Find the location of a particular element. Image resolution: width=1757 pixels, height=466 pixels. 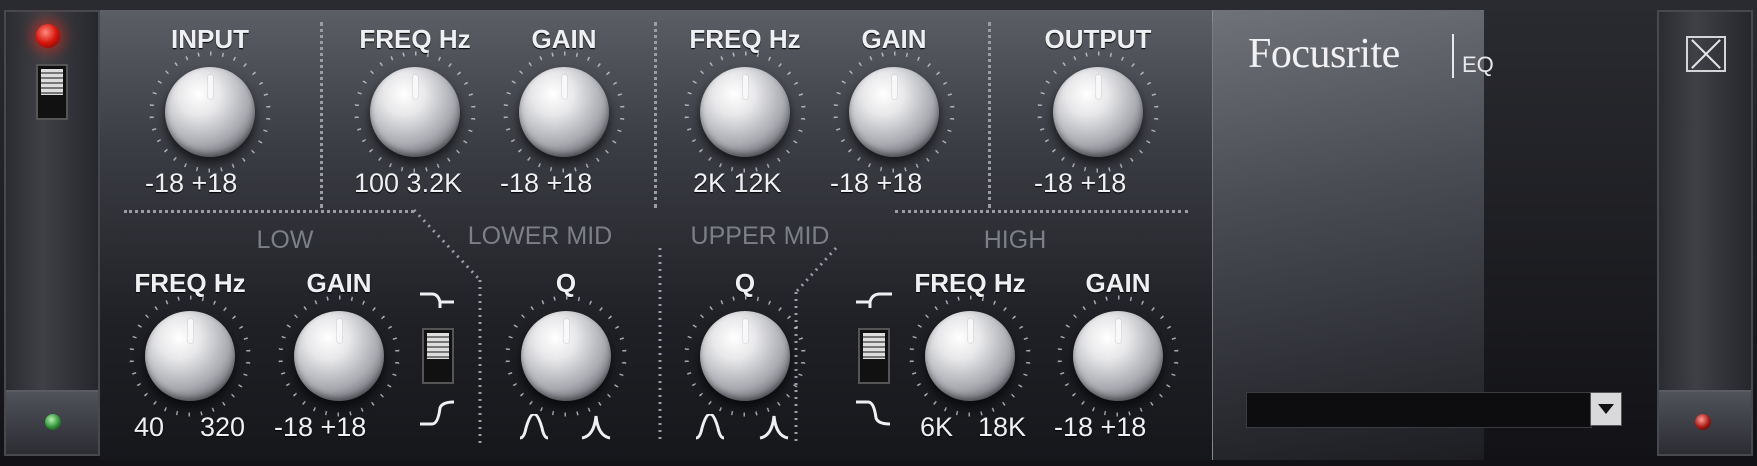

output-knob is located at coordinates (1098, 112).